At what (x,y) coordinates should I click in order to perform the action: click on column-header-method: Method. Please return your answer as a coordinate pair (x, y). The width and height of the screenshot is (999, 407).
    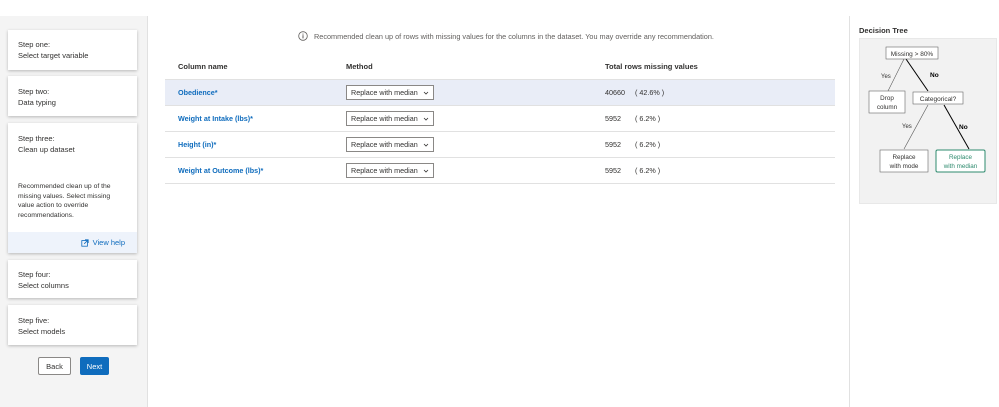
    Looking at the image, I should click on (475, 67).